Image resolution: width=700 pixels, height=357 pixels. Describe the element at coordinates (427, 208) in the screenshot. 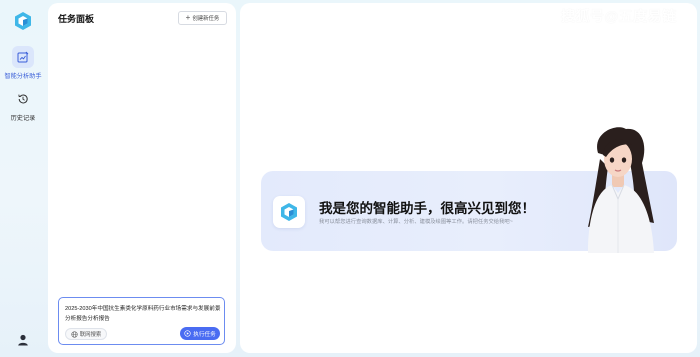

I see `welcome-title: 我是您的智能助手，很高兴见到您！` at that location.